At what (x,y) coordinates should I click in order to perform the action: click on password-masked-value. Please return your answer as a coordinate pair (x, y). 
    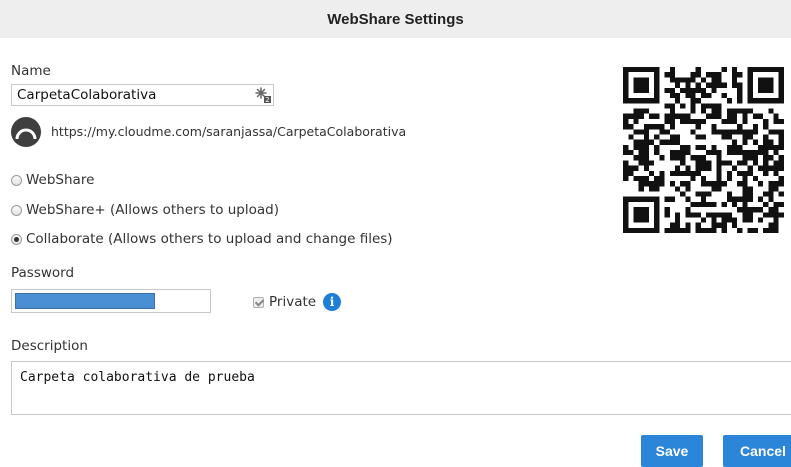
    Looking at the image, I should click on (85, 301).